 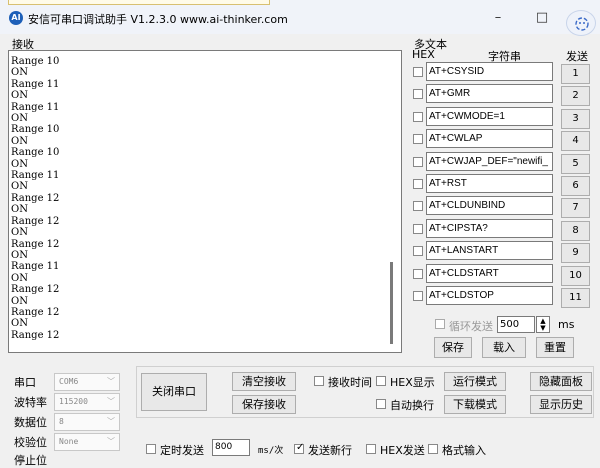 I want to click on hex-send-label: HEX发送, so click(x=402, y=450).